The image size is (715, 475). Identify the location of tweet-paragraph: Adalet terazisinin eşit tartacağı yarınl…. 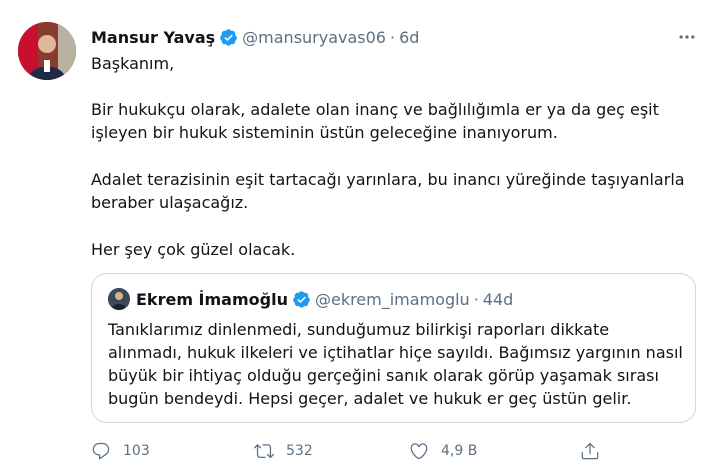
(388, 191).